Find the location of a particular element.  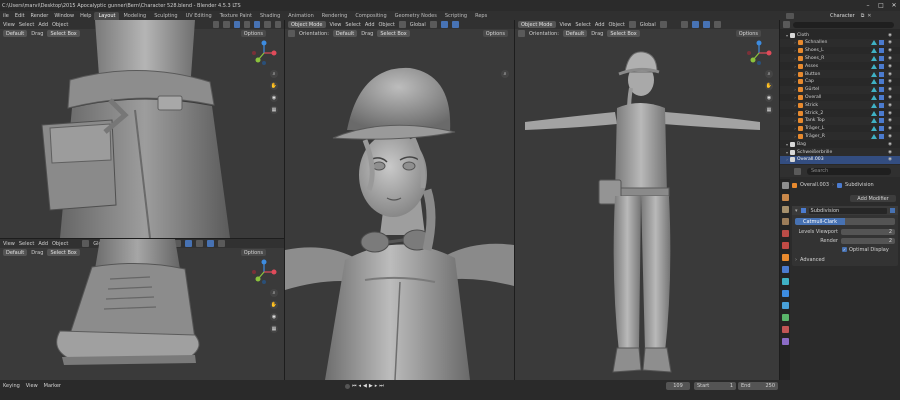

filter-icon is located at coordinates (786, 24).